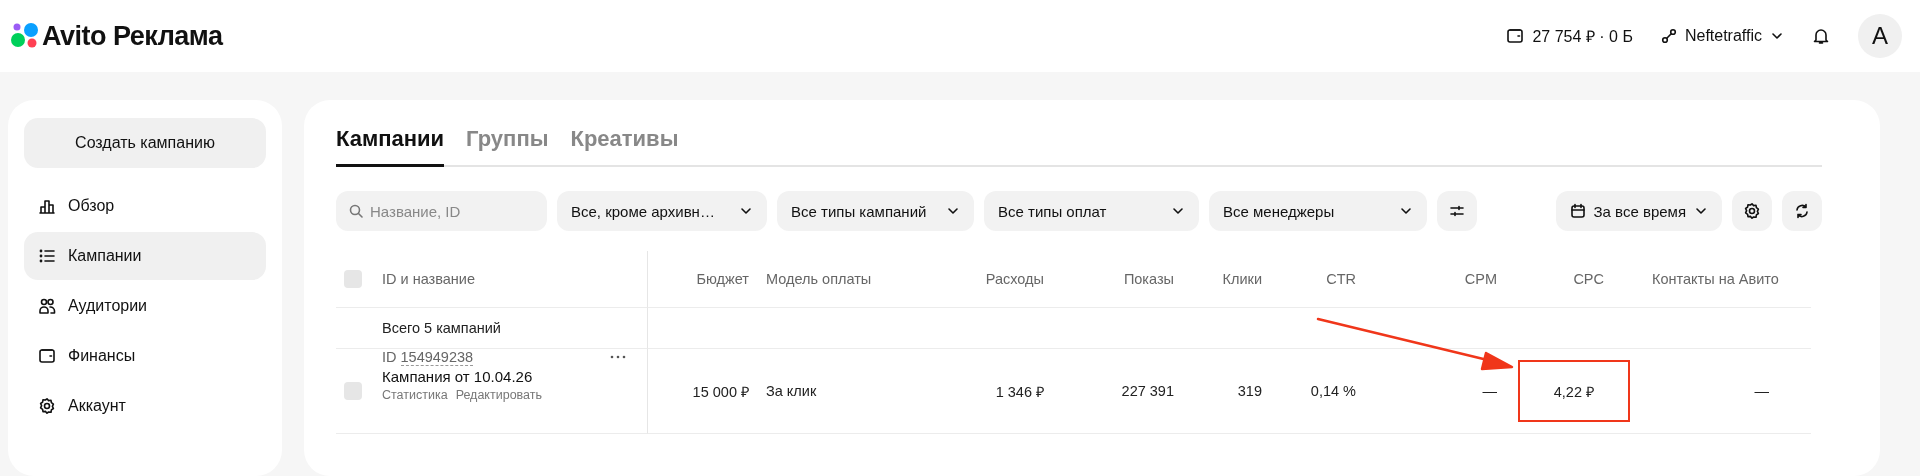  Describe the element at coordinates (428, 357) in the screenshot. I see `campaign-id: ID 154949238` at that location.